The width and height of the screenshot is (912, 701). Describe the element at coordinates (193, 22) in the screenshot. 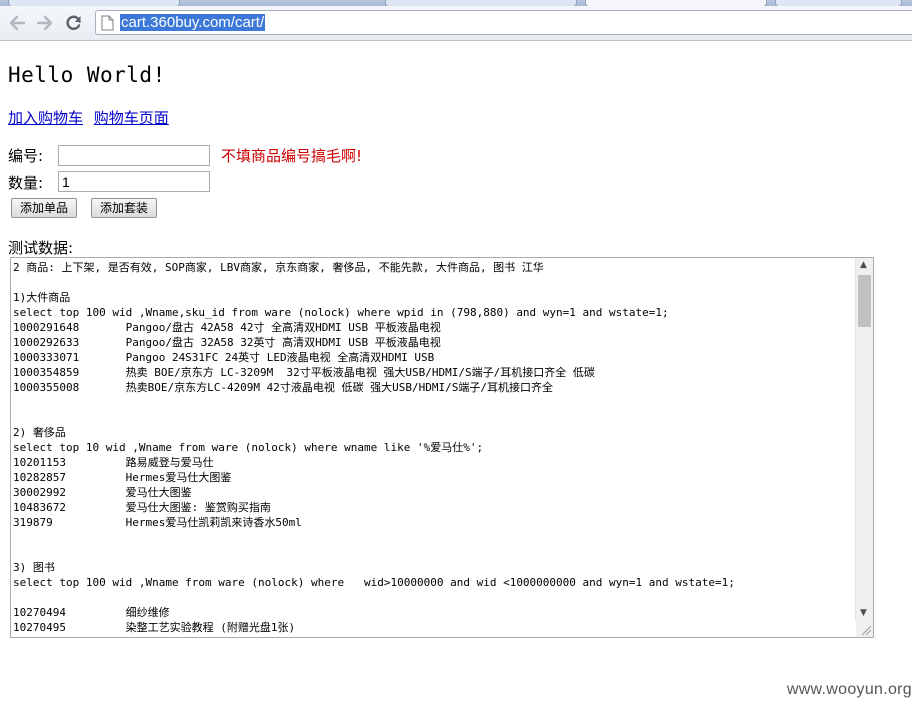

I see `address-url: cart.360buy.com/cart/` at that location.